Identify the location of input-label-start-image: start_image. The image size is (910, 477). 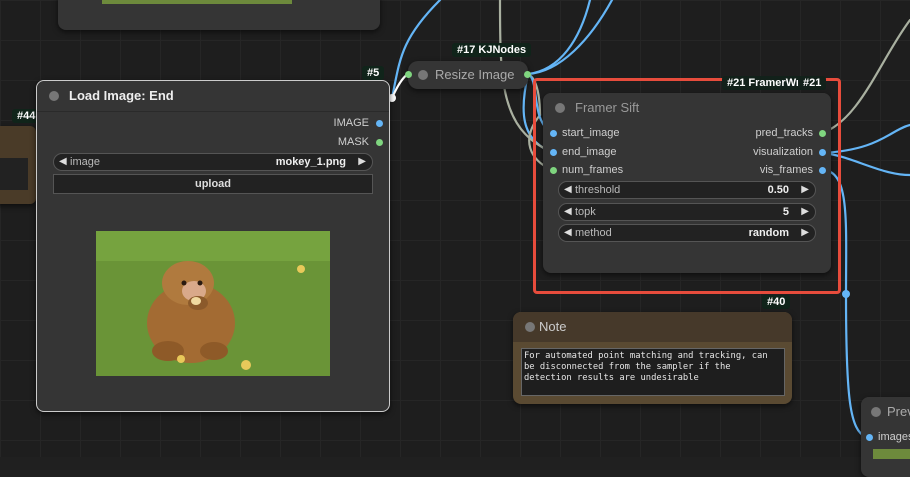
(591, 133).